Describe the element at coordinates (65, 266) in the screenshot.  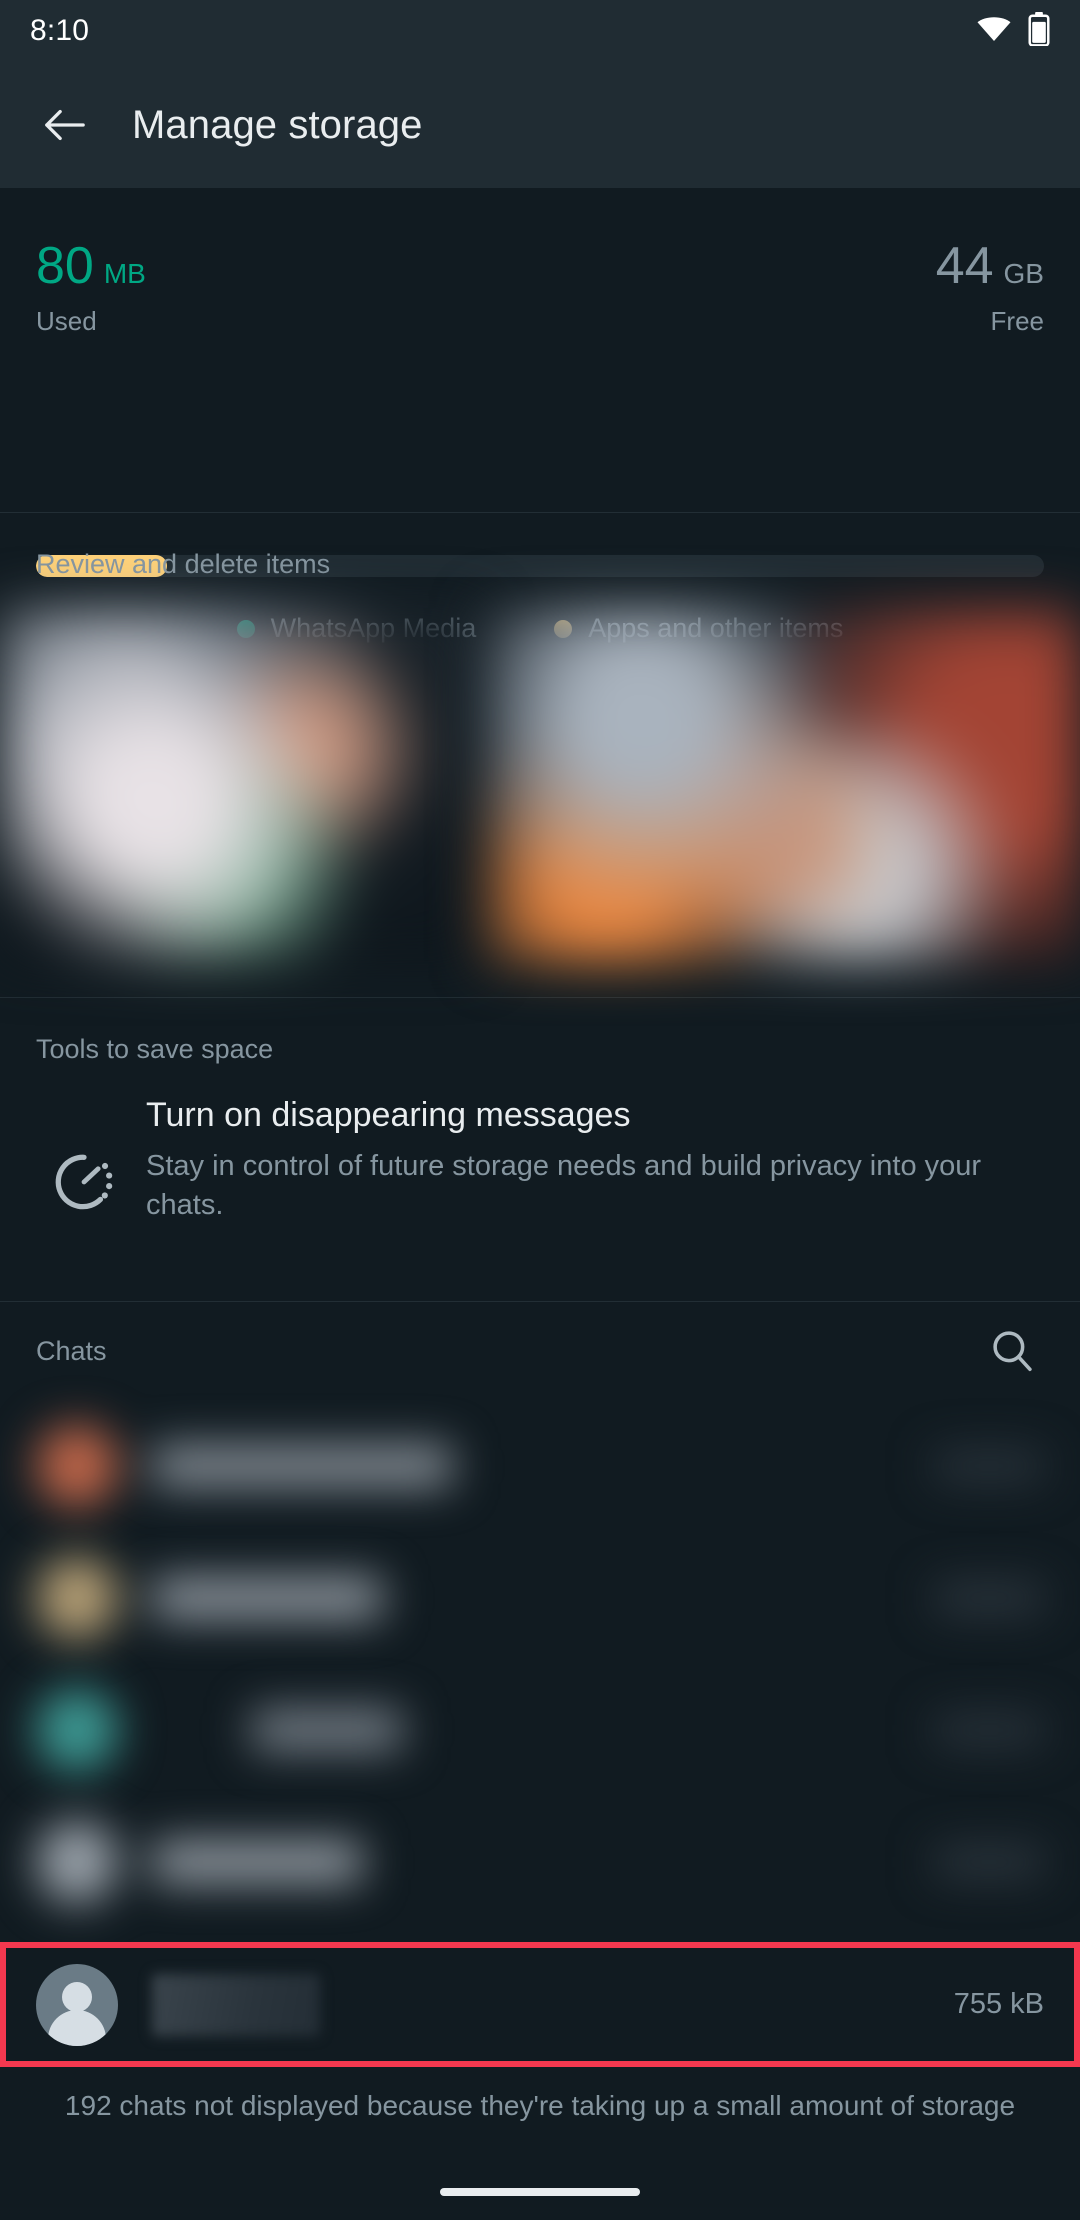
I see `storage-used-number: 80` at that location.